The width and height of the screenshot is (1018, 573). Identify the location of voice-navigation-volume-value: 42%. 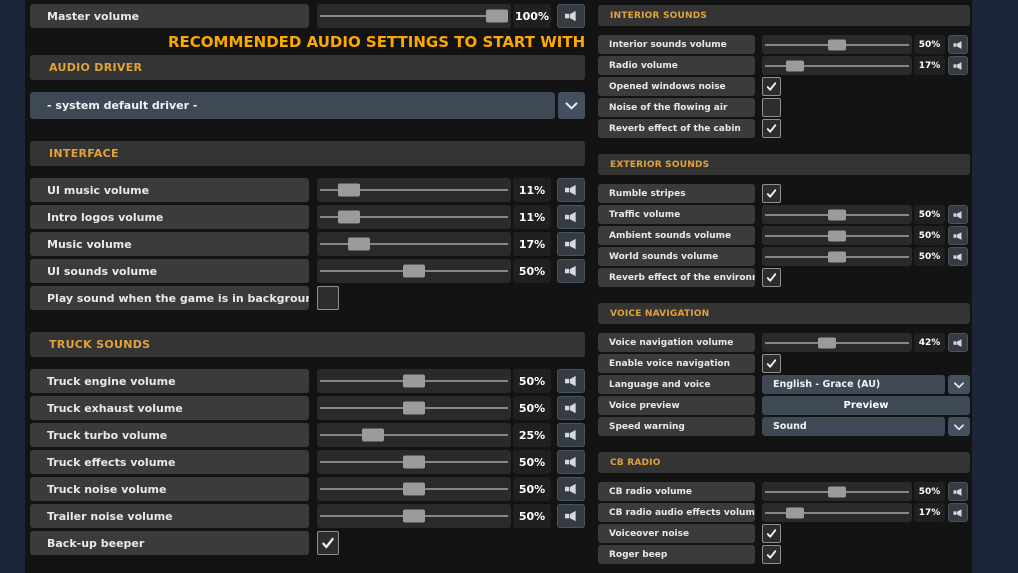
(929, 342).